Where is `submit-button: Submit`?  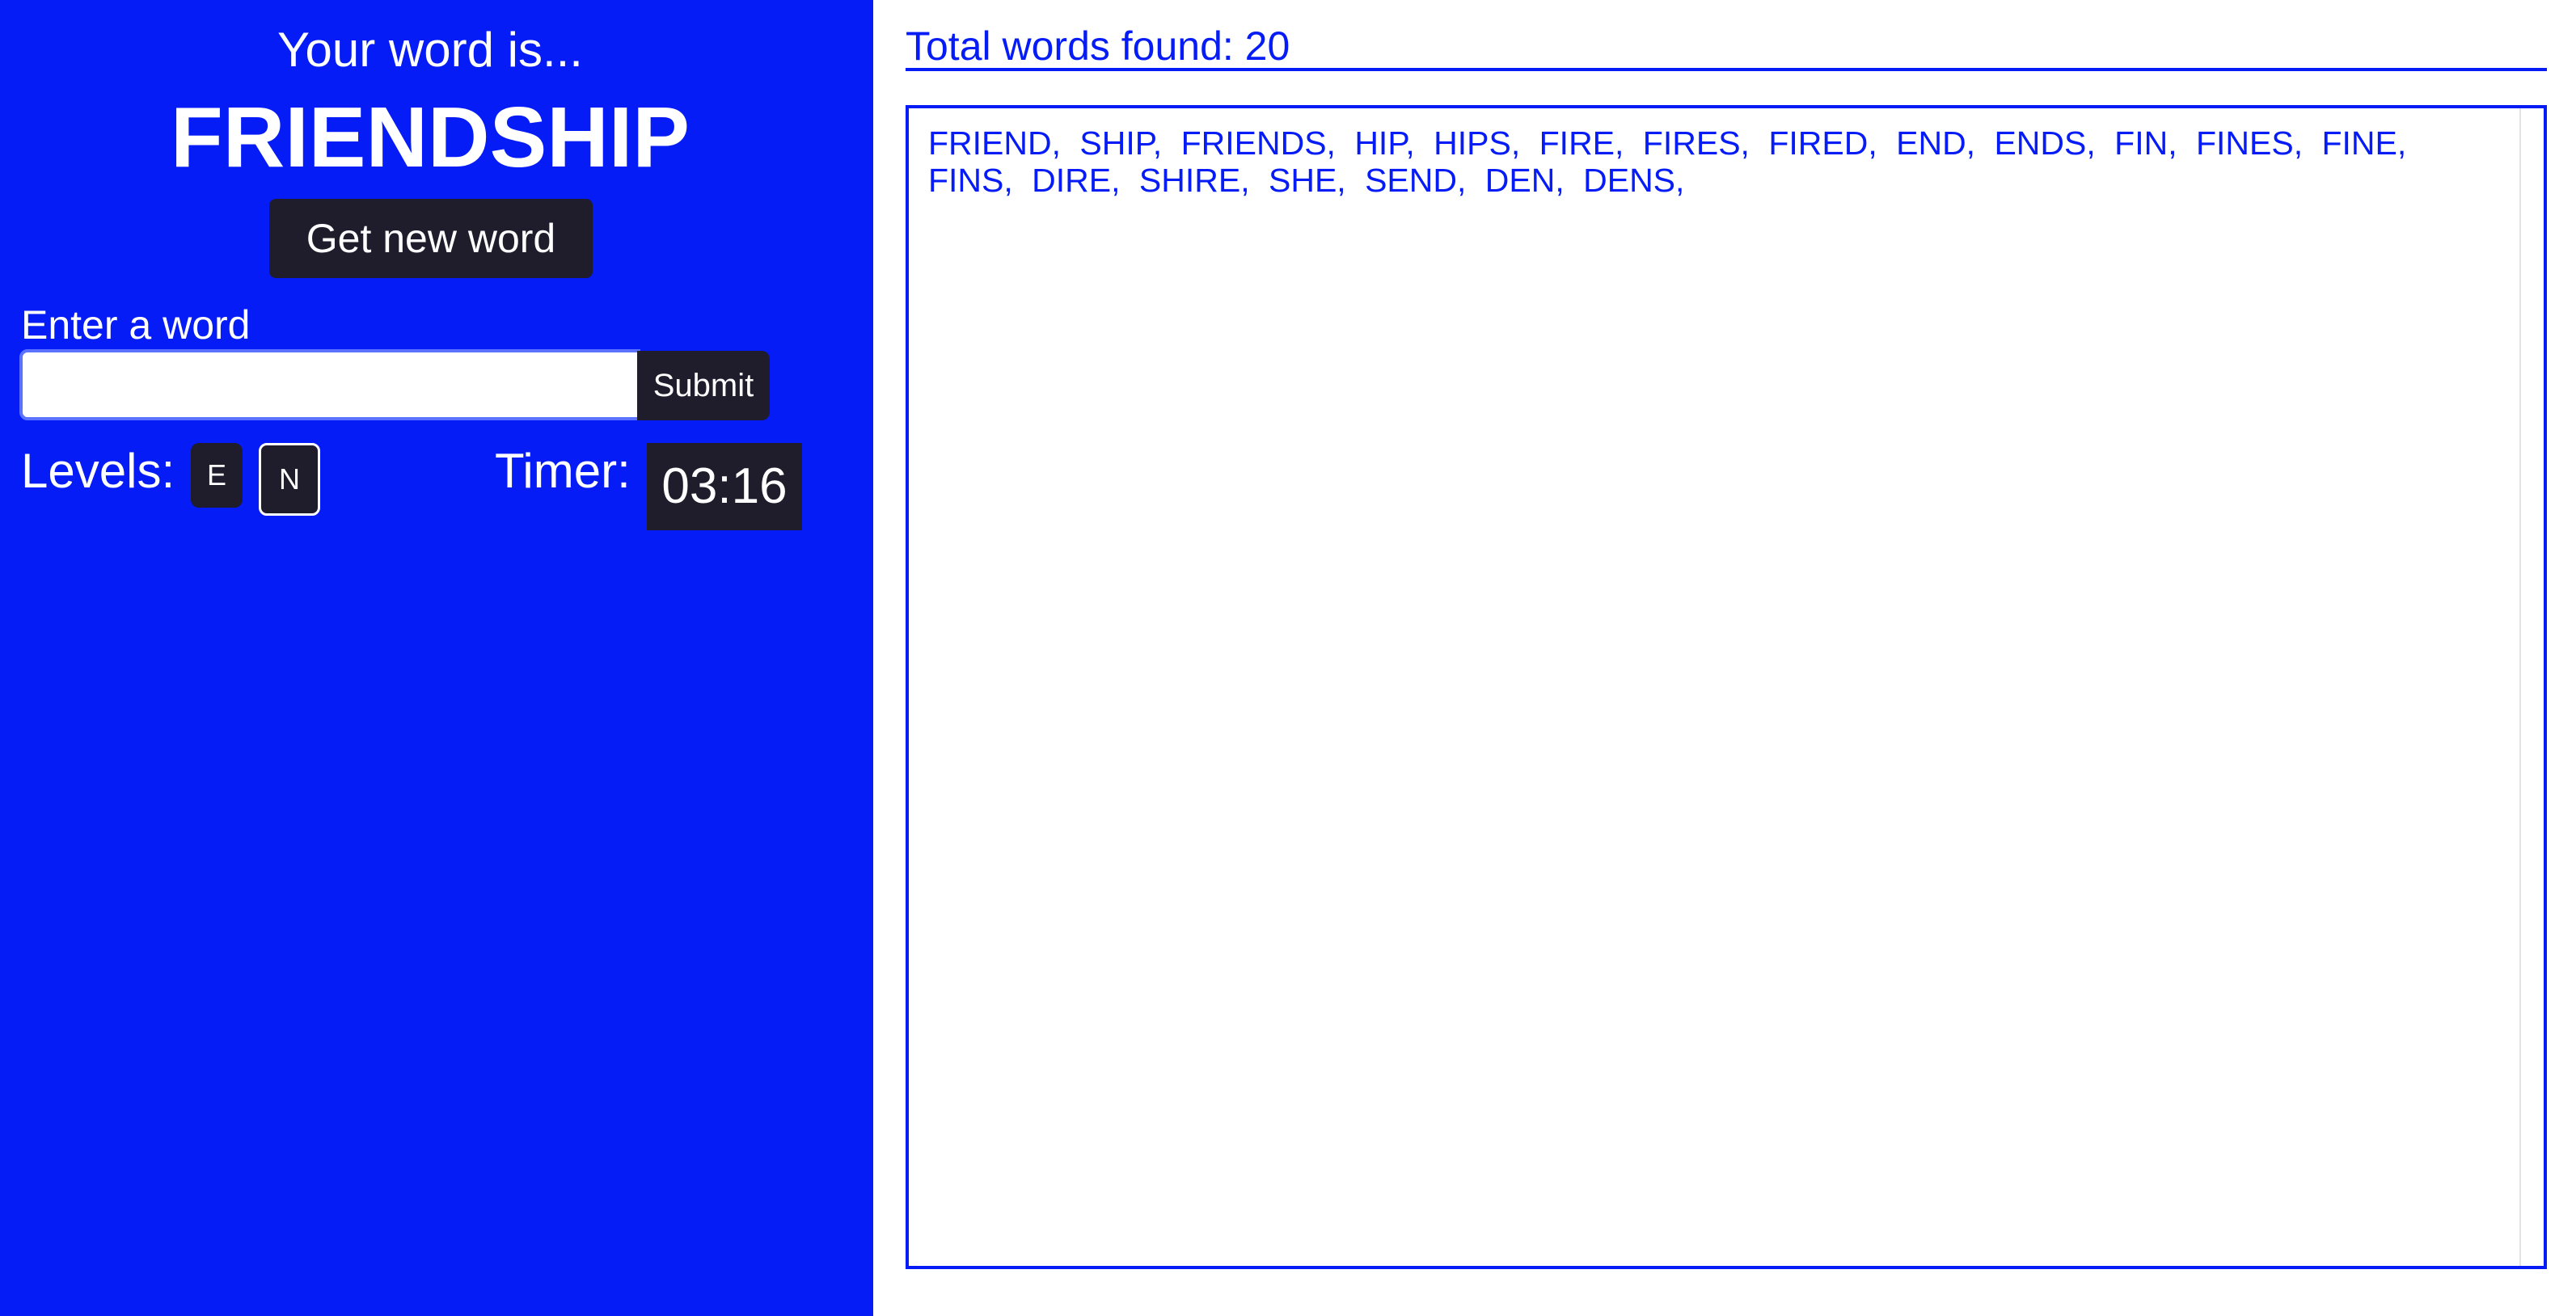
submit-button: Submit is located at coordinates (703, 386).